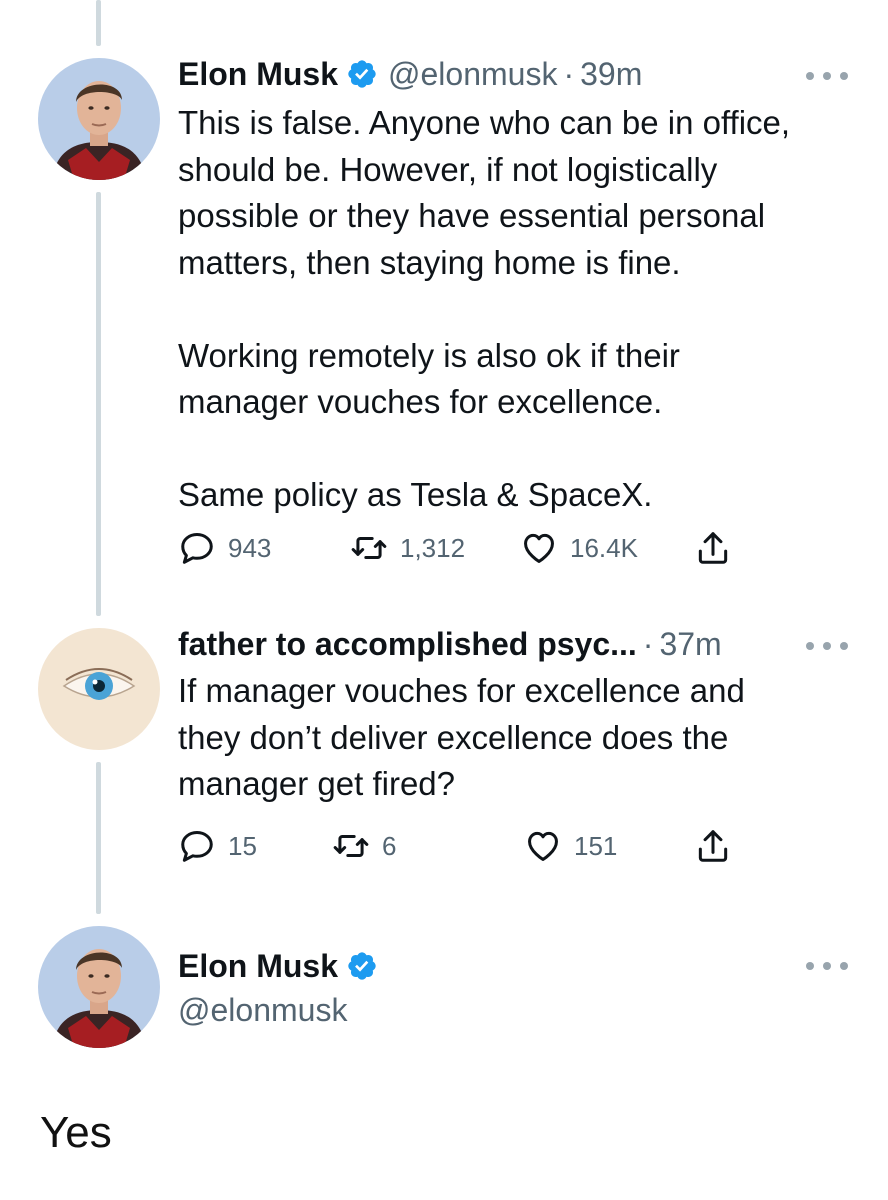 Image resolution: width=888 pixels, height=1200 pixels. I want to click on tweet-header: father to accomplished psyc... · 37m, so click(450, 644).